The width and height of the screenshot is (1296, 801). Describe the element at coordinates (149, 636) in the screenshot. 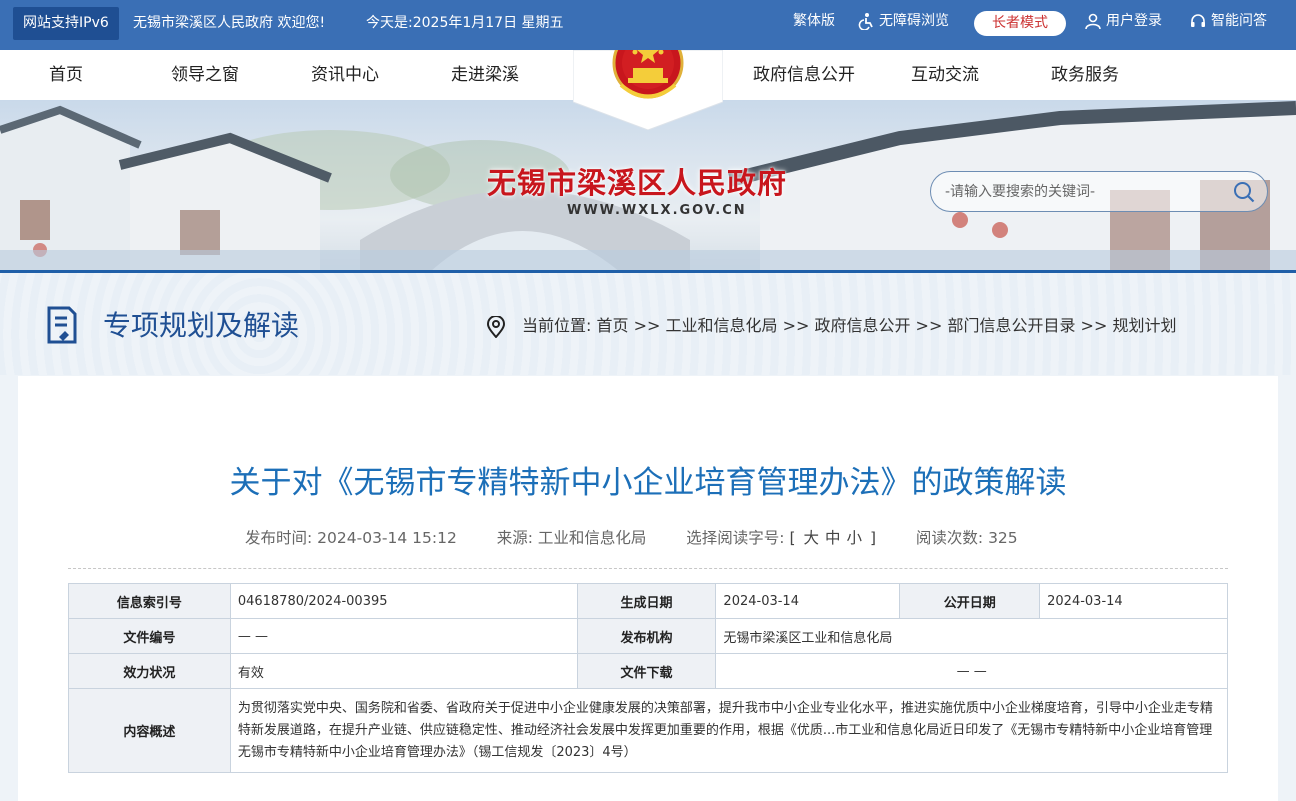

I see `docno-label: 文件编号` at that location.